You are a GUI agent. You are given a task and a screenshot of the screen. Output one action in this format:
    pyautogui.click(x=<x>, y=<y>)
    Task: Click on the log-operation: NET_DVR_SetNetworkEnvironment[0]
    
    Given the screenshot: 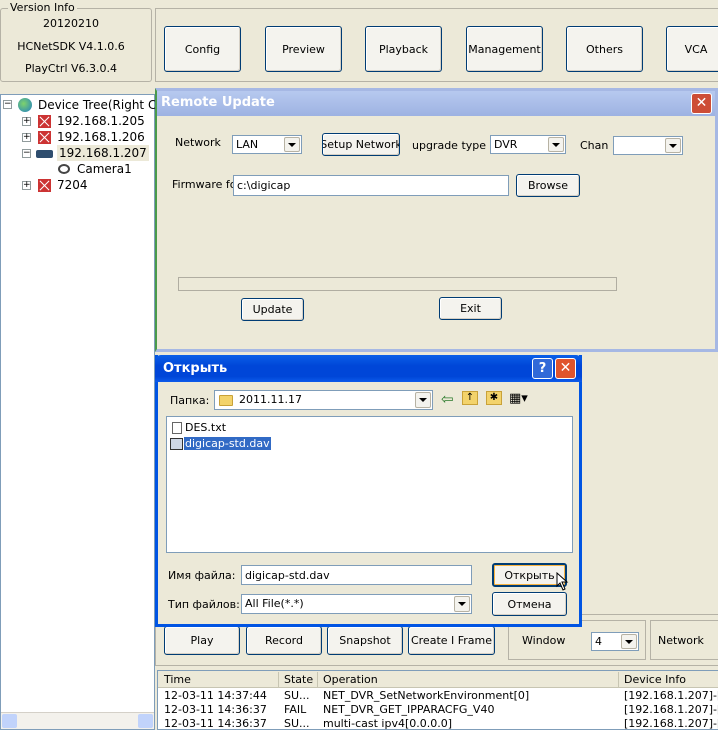 What is the action you would take?
    pyautogui.click(x=426, y=695)
    